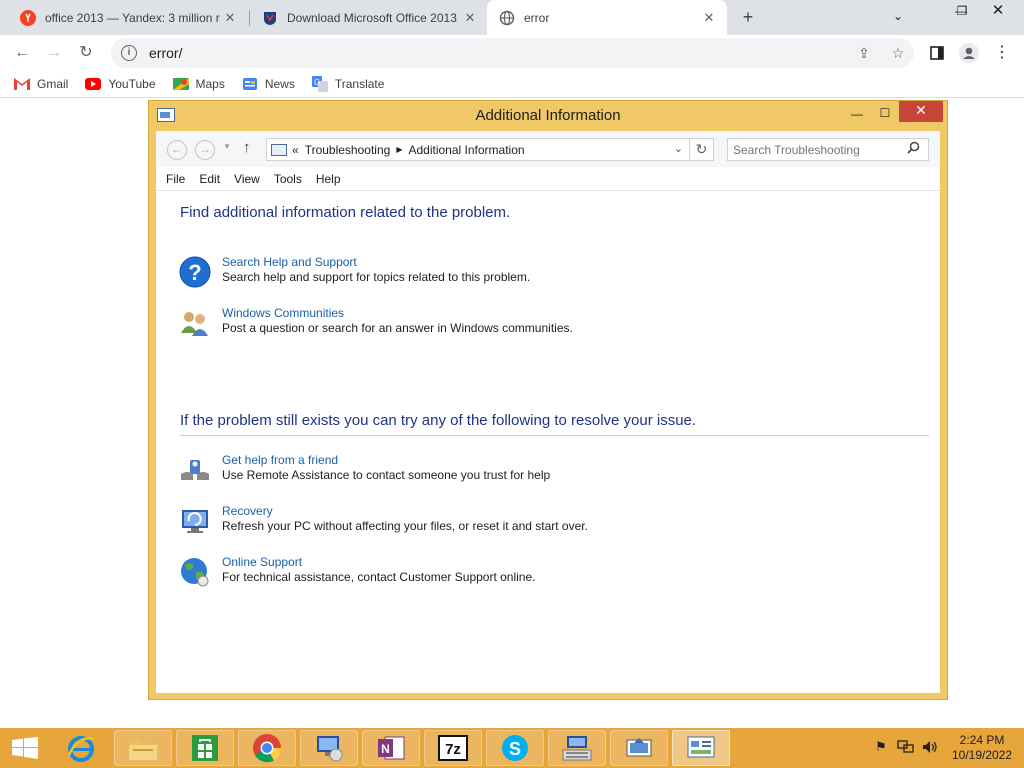 The width and height of the screenshot is (1024, 768). I want to click on bookmark-youtube: YouTube, so click(120, 84).